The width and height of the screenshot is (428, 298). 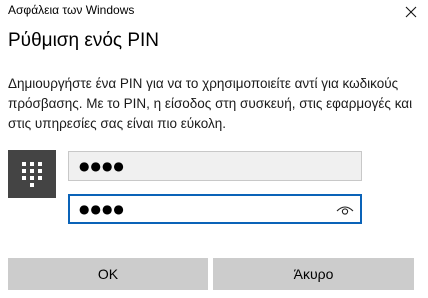 What do you see at coordinates (71, 10) in the screenshot?
I see `window-title: Ασφάλεια των Windows` at bounding box center [71, 10].